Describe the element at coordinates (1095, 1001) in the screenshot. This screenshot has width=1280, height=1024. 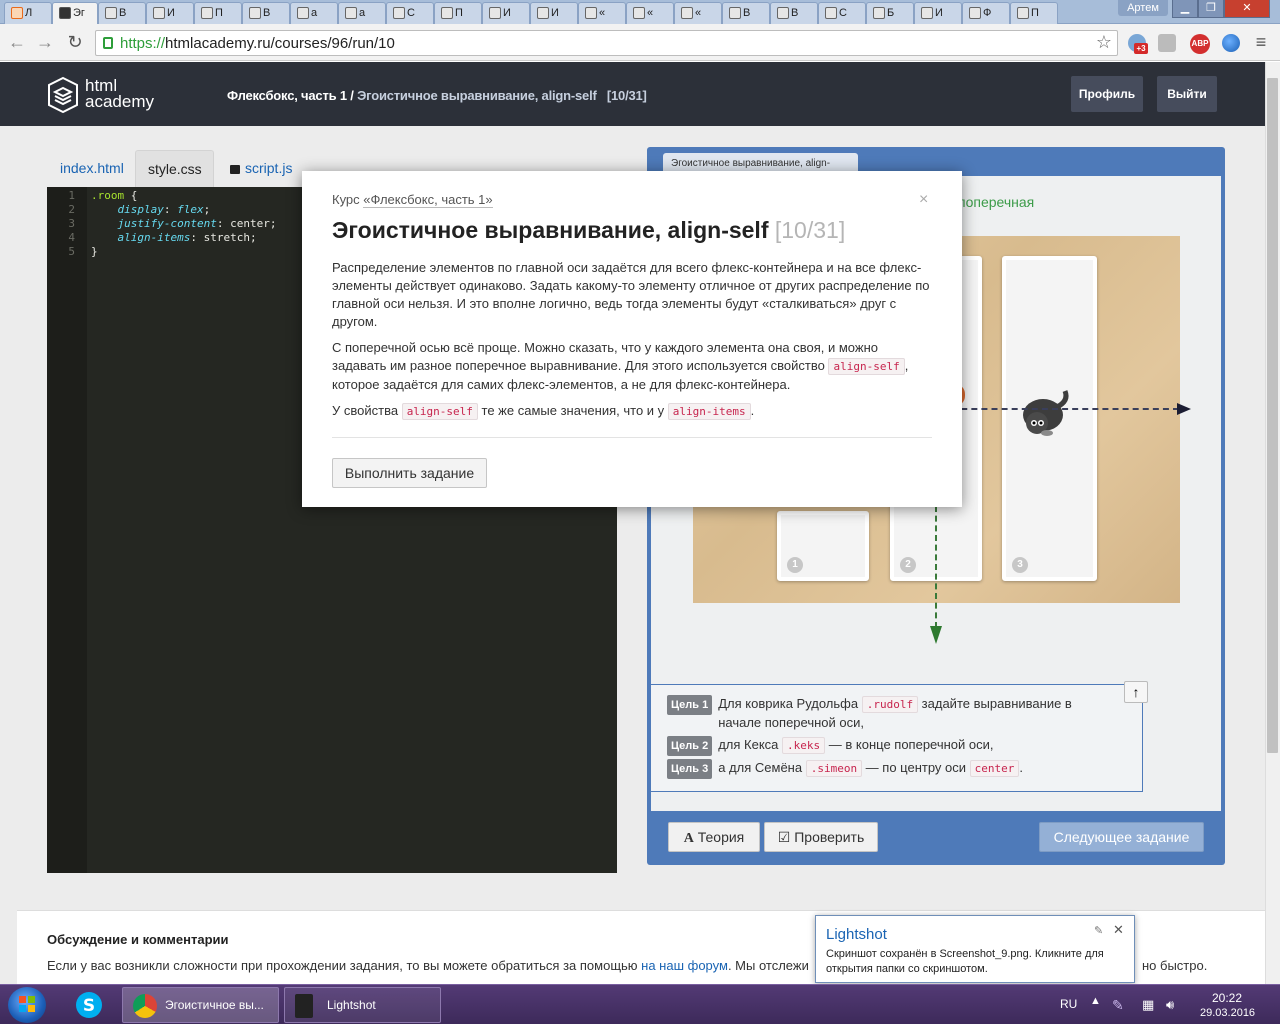
I see `tray-expand-icon: ▲` at that location.